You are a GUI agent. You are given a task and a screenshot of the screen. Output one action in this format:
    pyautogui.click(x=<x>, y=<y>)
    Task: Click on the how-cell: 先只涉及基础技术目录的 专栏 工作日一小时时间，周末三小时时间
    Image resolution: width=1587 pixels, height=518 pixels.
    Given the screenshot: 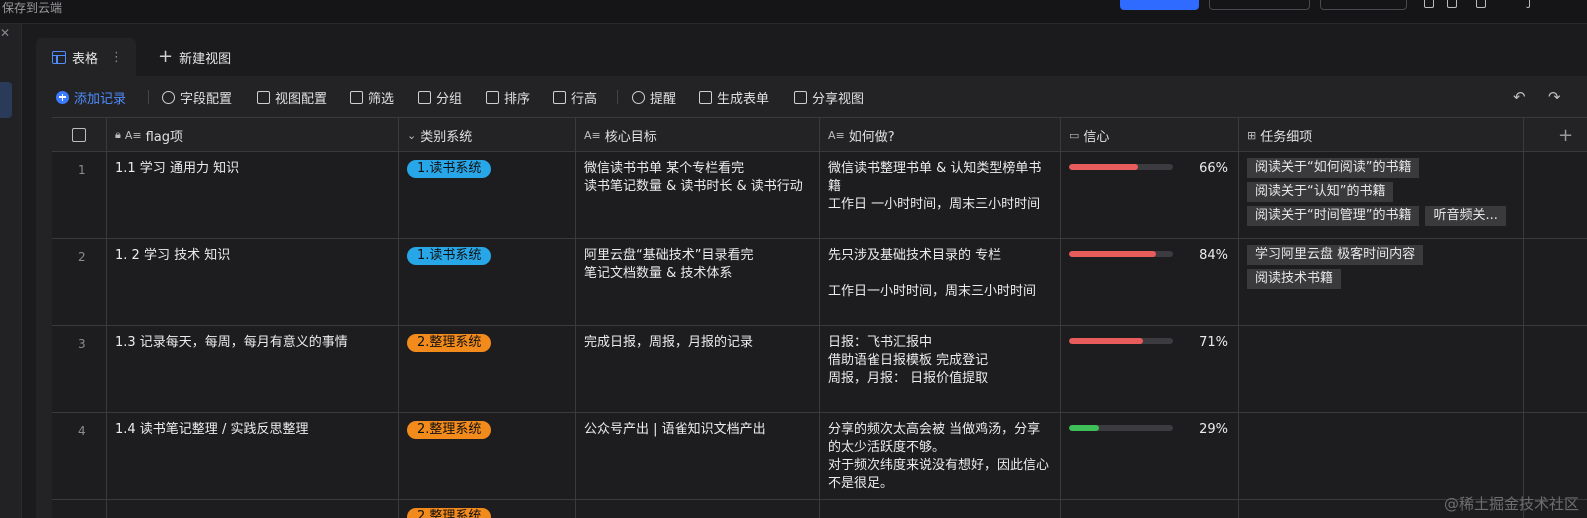 What is the action you would take?
    pyautogui.click(x=940, y=282)
    